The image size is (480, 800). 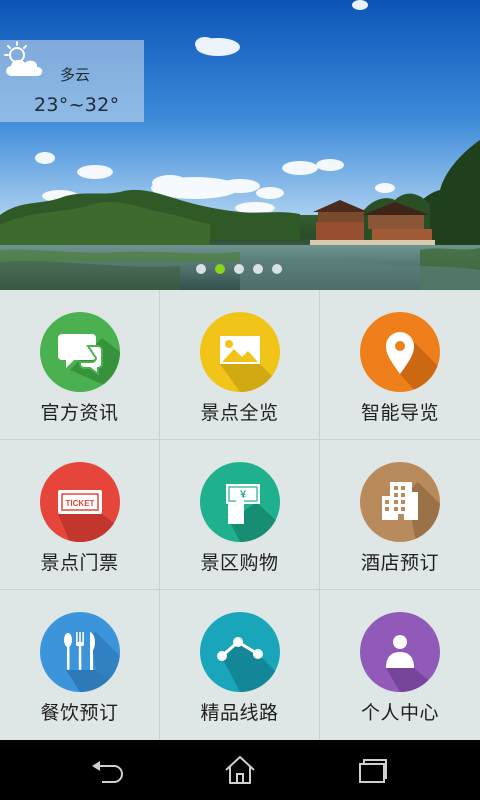 I want to click on menu-item-official-news: 官方资讯, so click(x=79, y=364).